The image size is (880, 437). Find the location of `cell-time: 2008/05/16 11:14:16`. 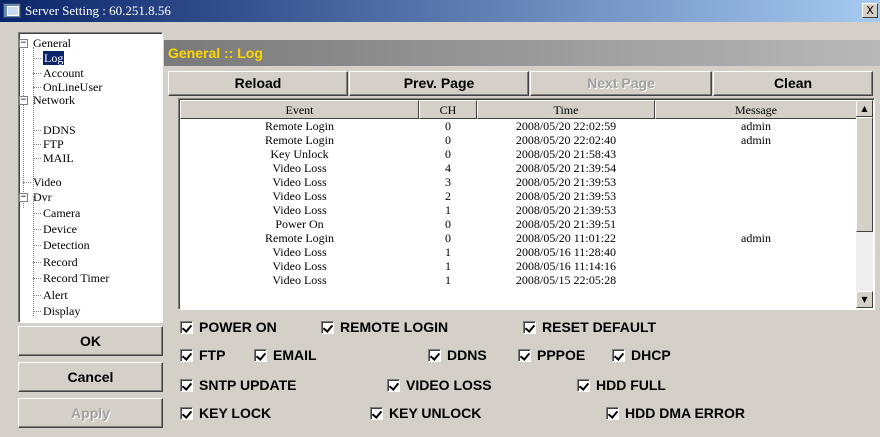

cell-time: 2008/05/16 11:14:16 is located at coordinates (566, 266).